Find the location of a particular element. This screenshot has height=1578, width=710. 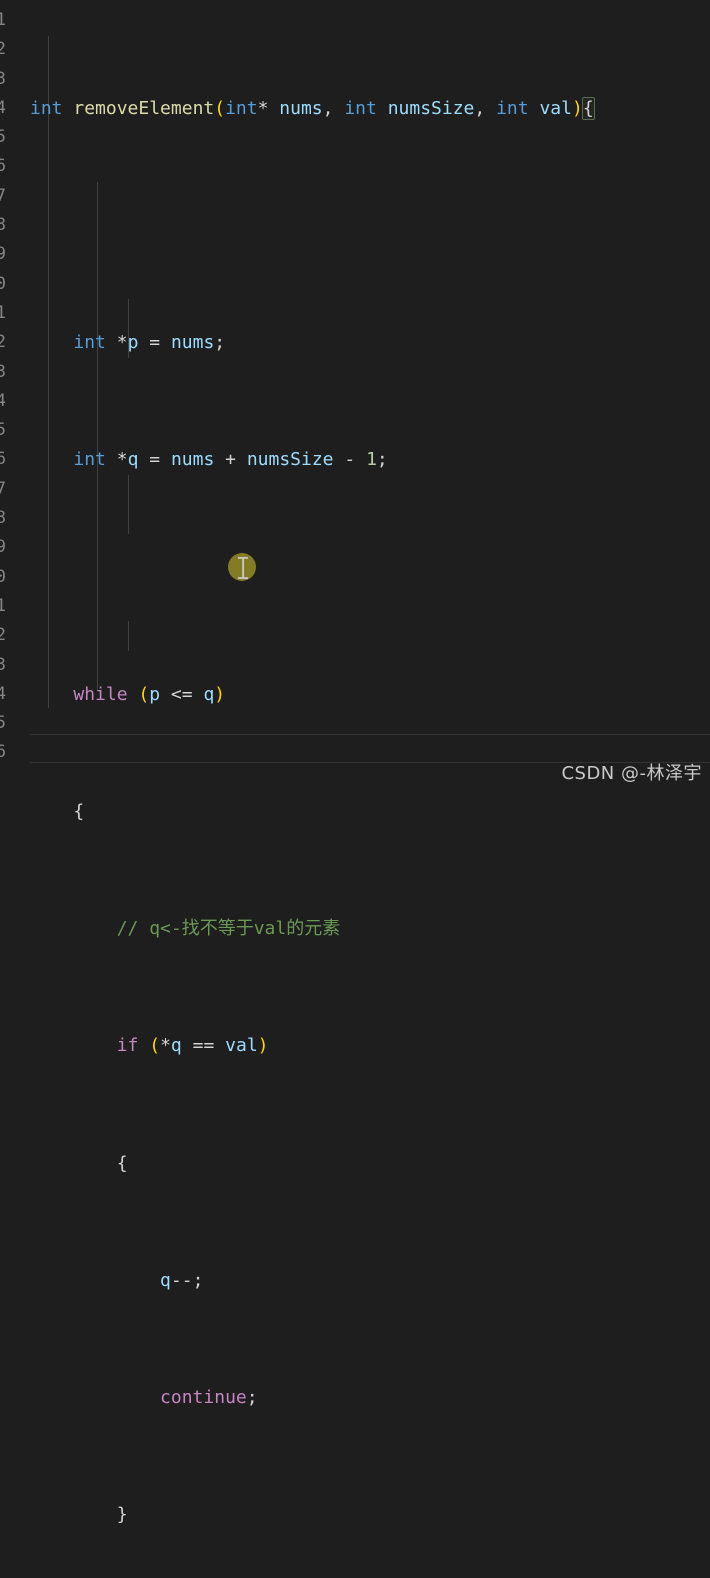

code-line-9: if (*q == val) is located at coordinates (370, 1045).